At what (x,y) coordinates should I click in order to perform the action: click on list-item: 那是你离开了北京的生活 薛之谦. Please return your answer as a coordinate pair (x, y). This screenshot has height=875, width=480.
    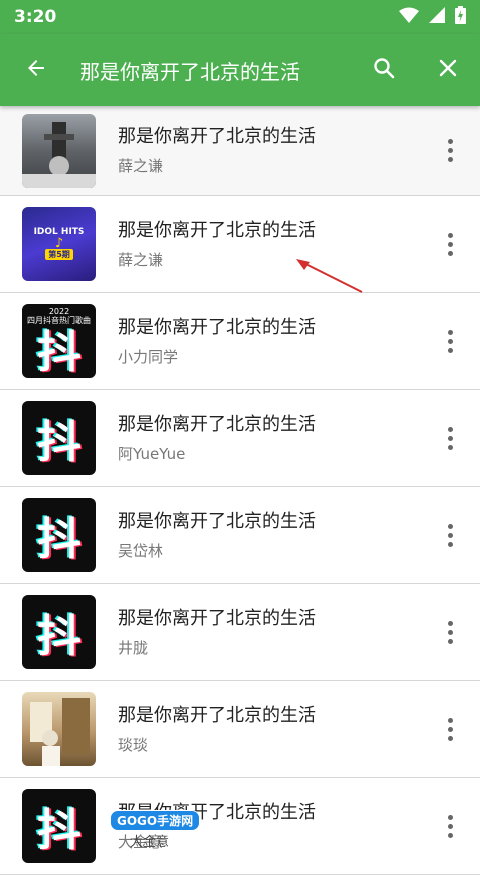
    Looking at the image, I should click on (240, 151).